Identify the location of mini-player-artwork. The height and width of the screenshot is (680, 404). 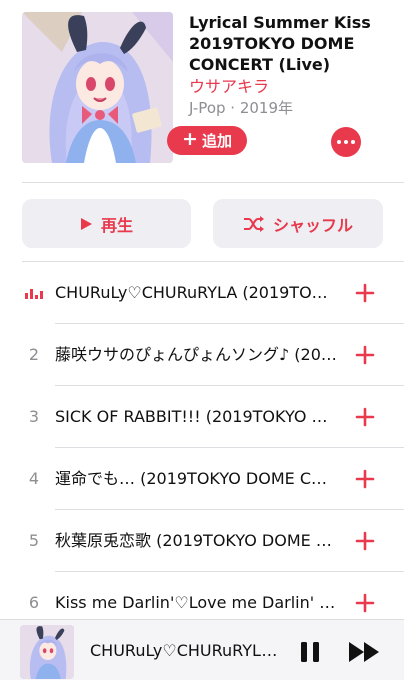
(47, 652).